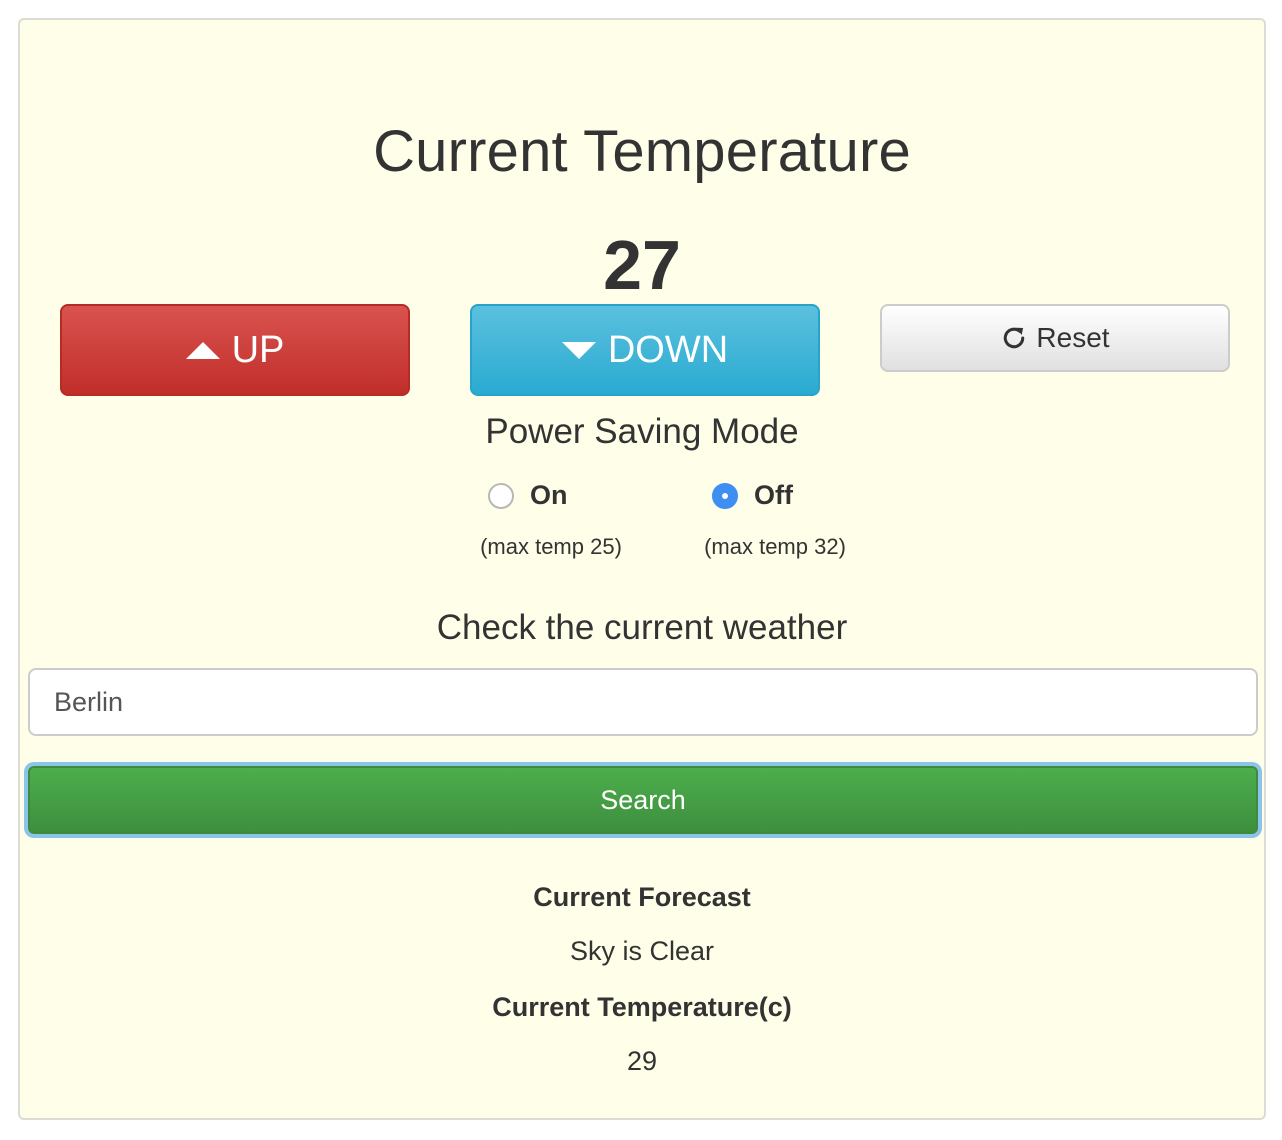 This screenshot has height=1140, width=1282. What do you see at coordinates (551, 546) in the screenshot?
I see `power-saving-on-note: (max temp 25)` at bounding box center [551, 546].